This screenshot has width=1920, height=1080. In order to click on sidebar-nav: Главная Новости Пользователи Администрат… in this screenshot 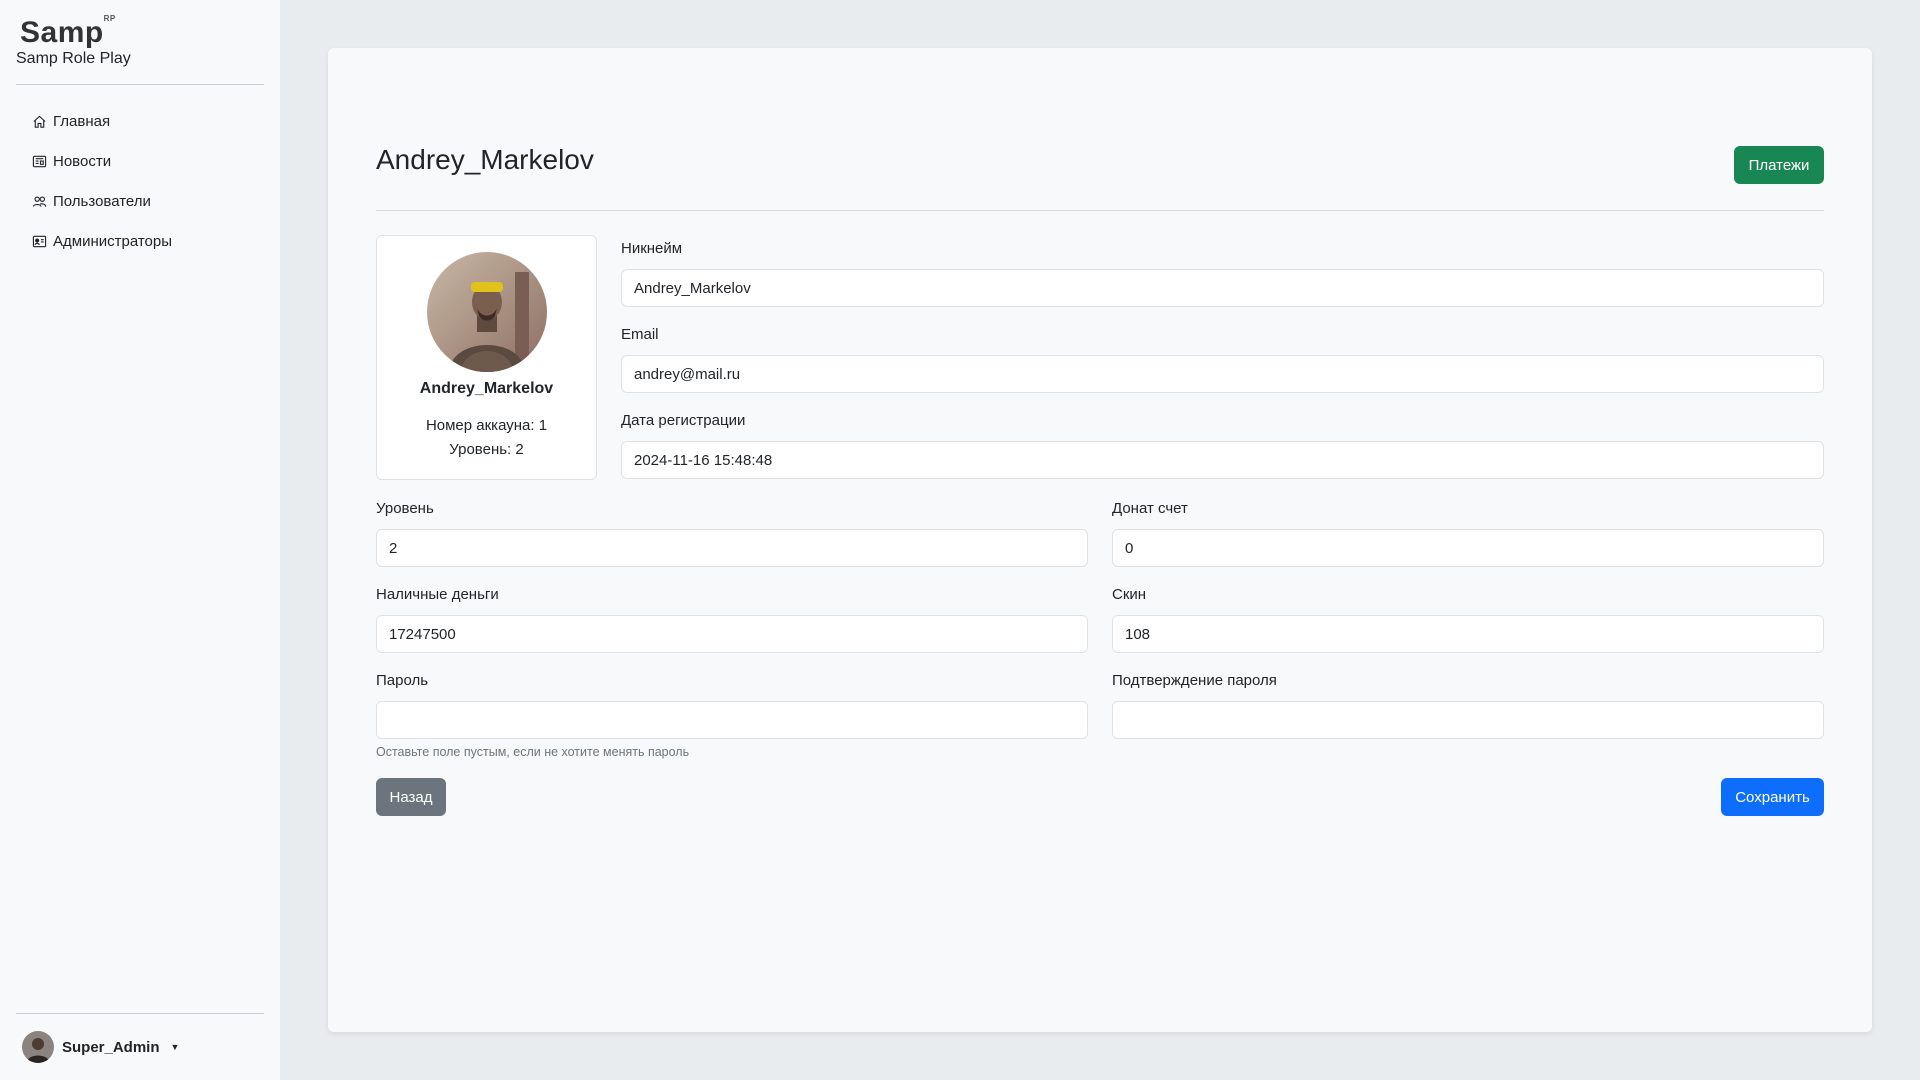, I will do `click(140, 181)`.